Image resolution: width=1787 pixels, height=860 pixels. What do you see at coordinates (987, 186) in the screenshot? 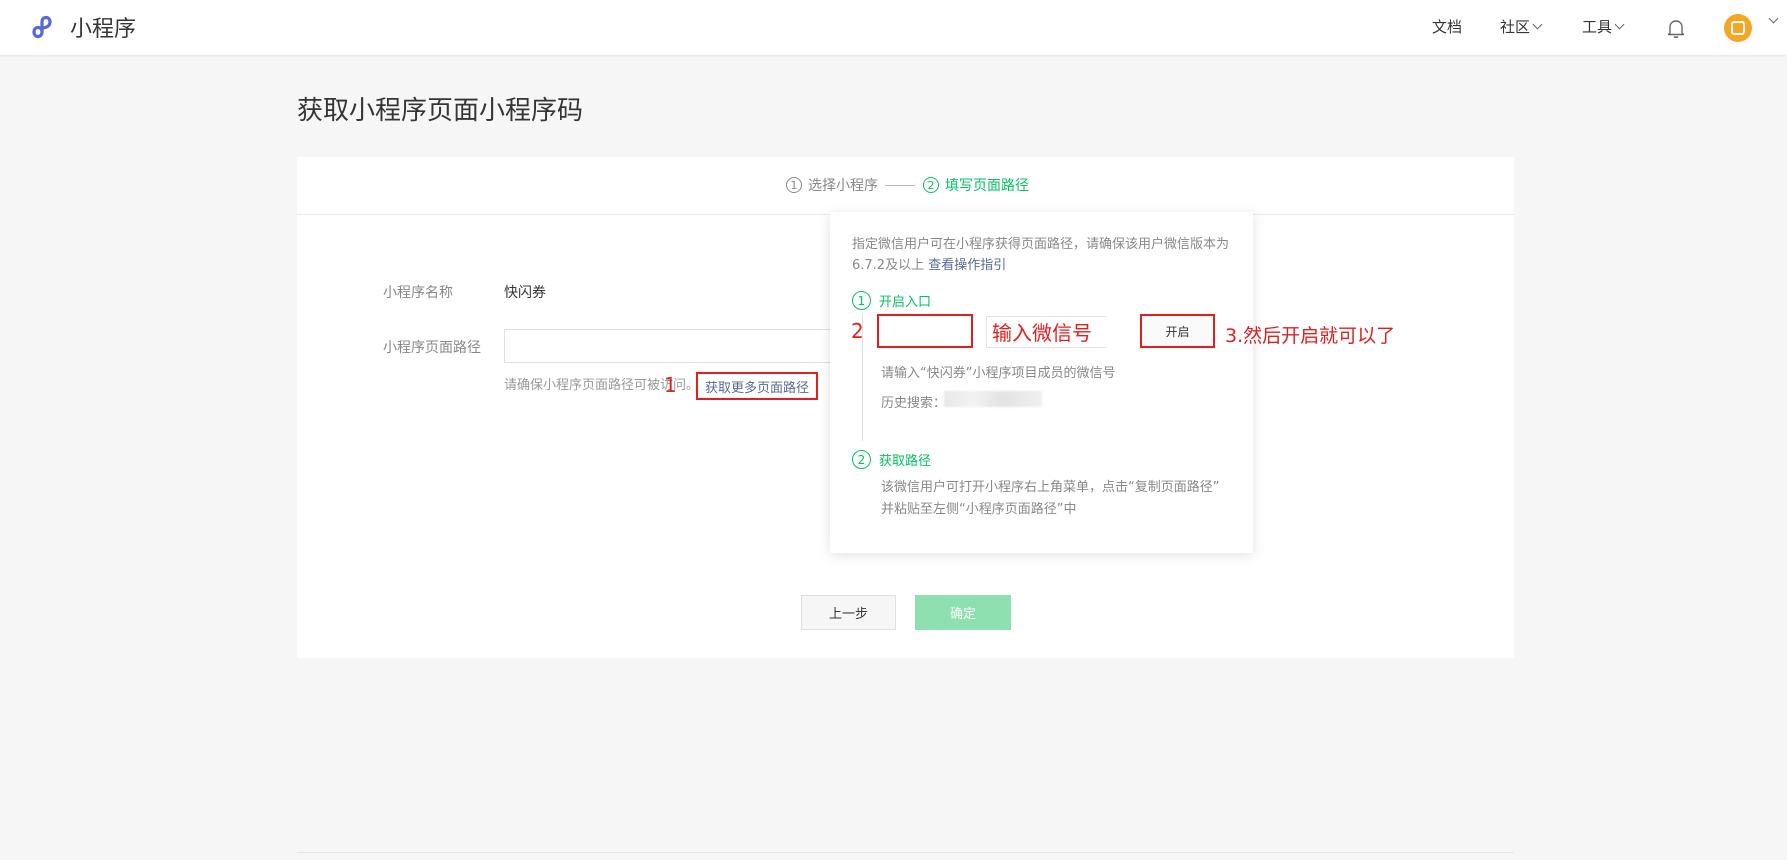
I see `step-2-label: 填写页面路径` at bounding box center [987, 186].